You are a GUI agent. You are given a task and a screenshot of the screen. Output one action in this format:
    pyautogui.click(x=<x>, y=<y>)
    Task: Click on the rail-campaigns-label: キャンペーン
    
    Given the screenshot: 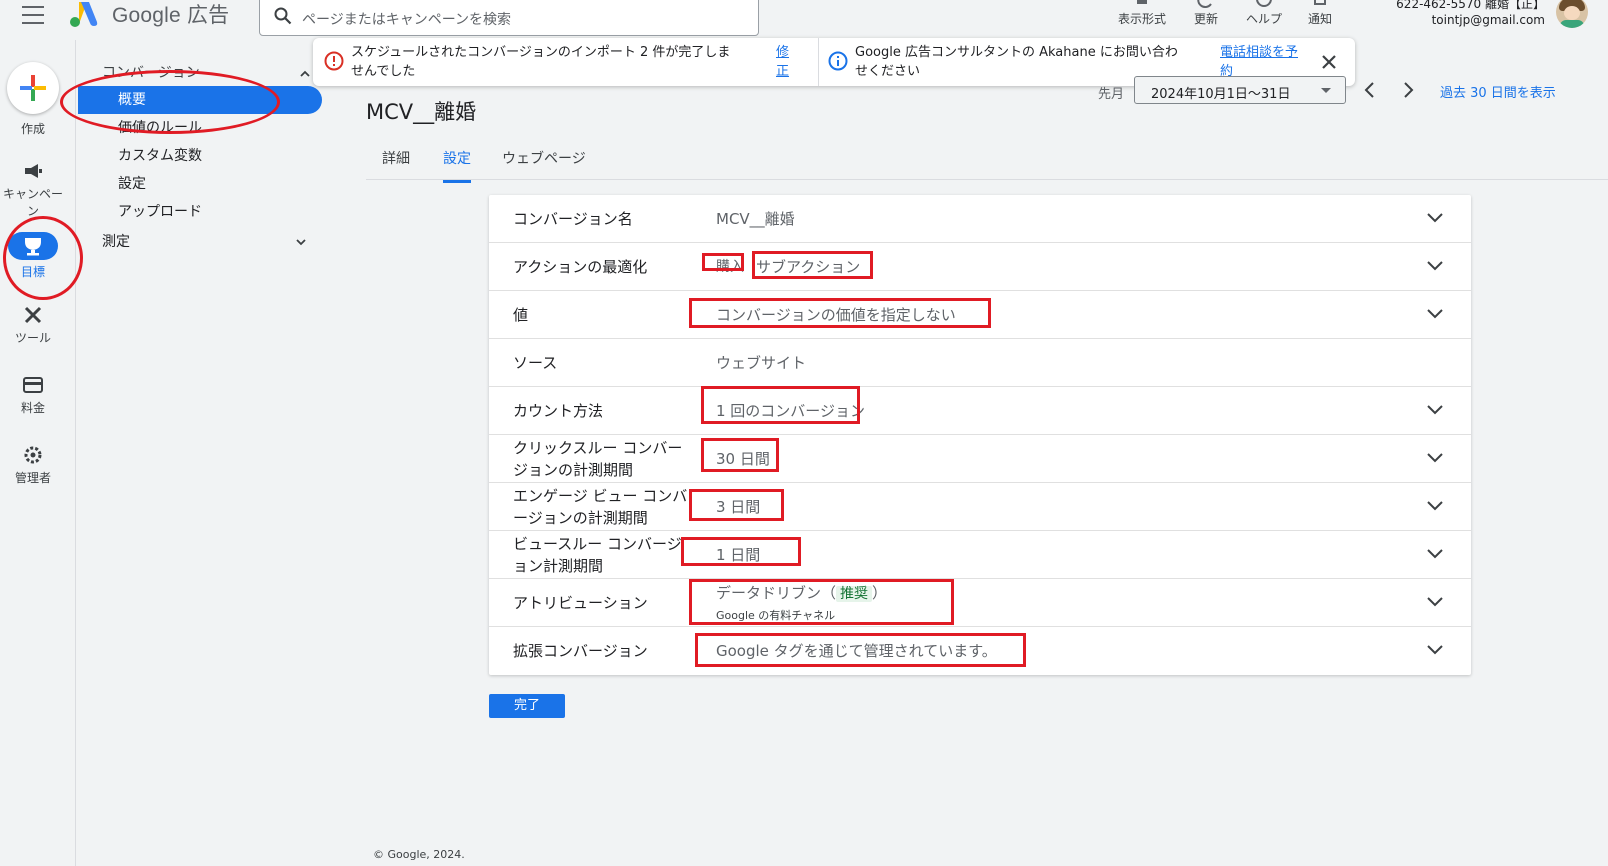 What is the action you would take?
    pyautogui.click(x=32, y=202)
    